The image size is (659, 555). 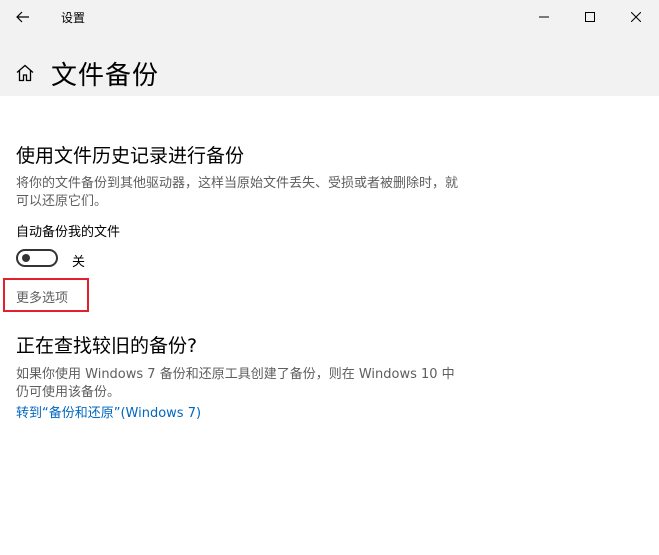 What do you see at coordinates (26, 258) in the screenshot?
I see `toggle-knob` at bounding box center [26, 258].